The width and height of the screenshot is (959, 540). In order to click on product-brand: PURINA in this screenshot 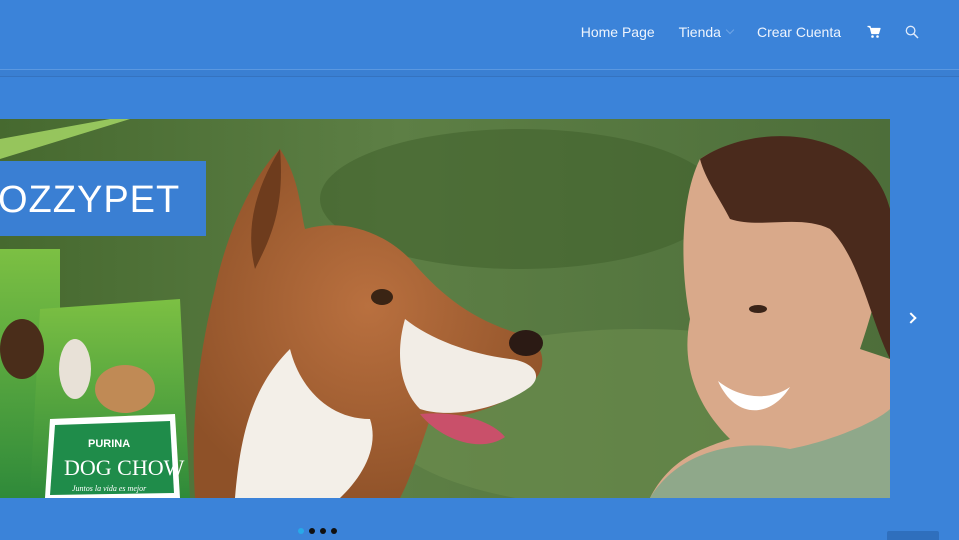, I will do `click(109, 444)`.